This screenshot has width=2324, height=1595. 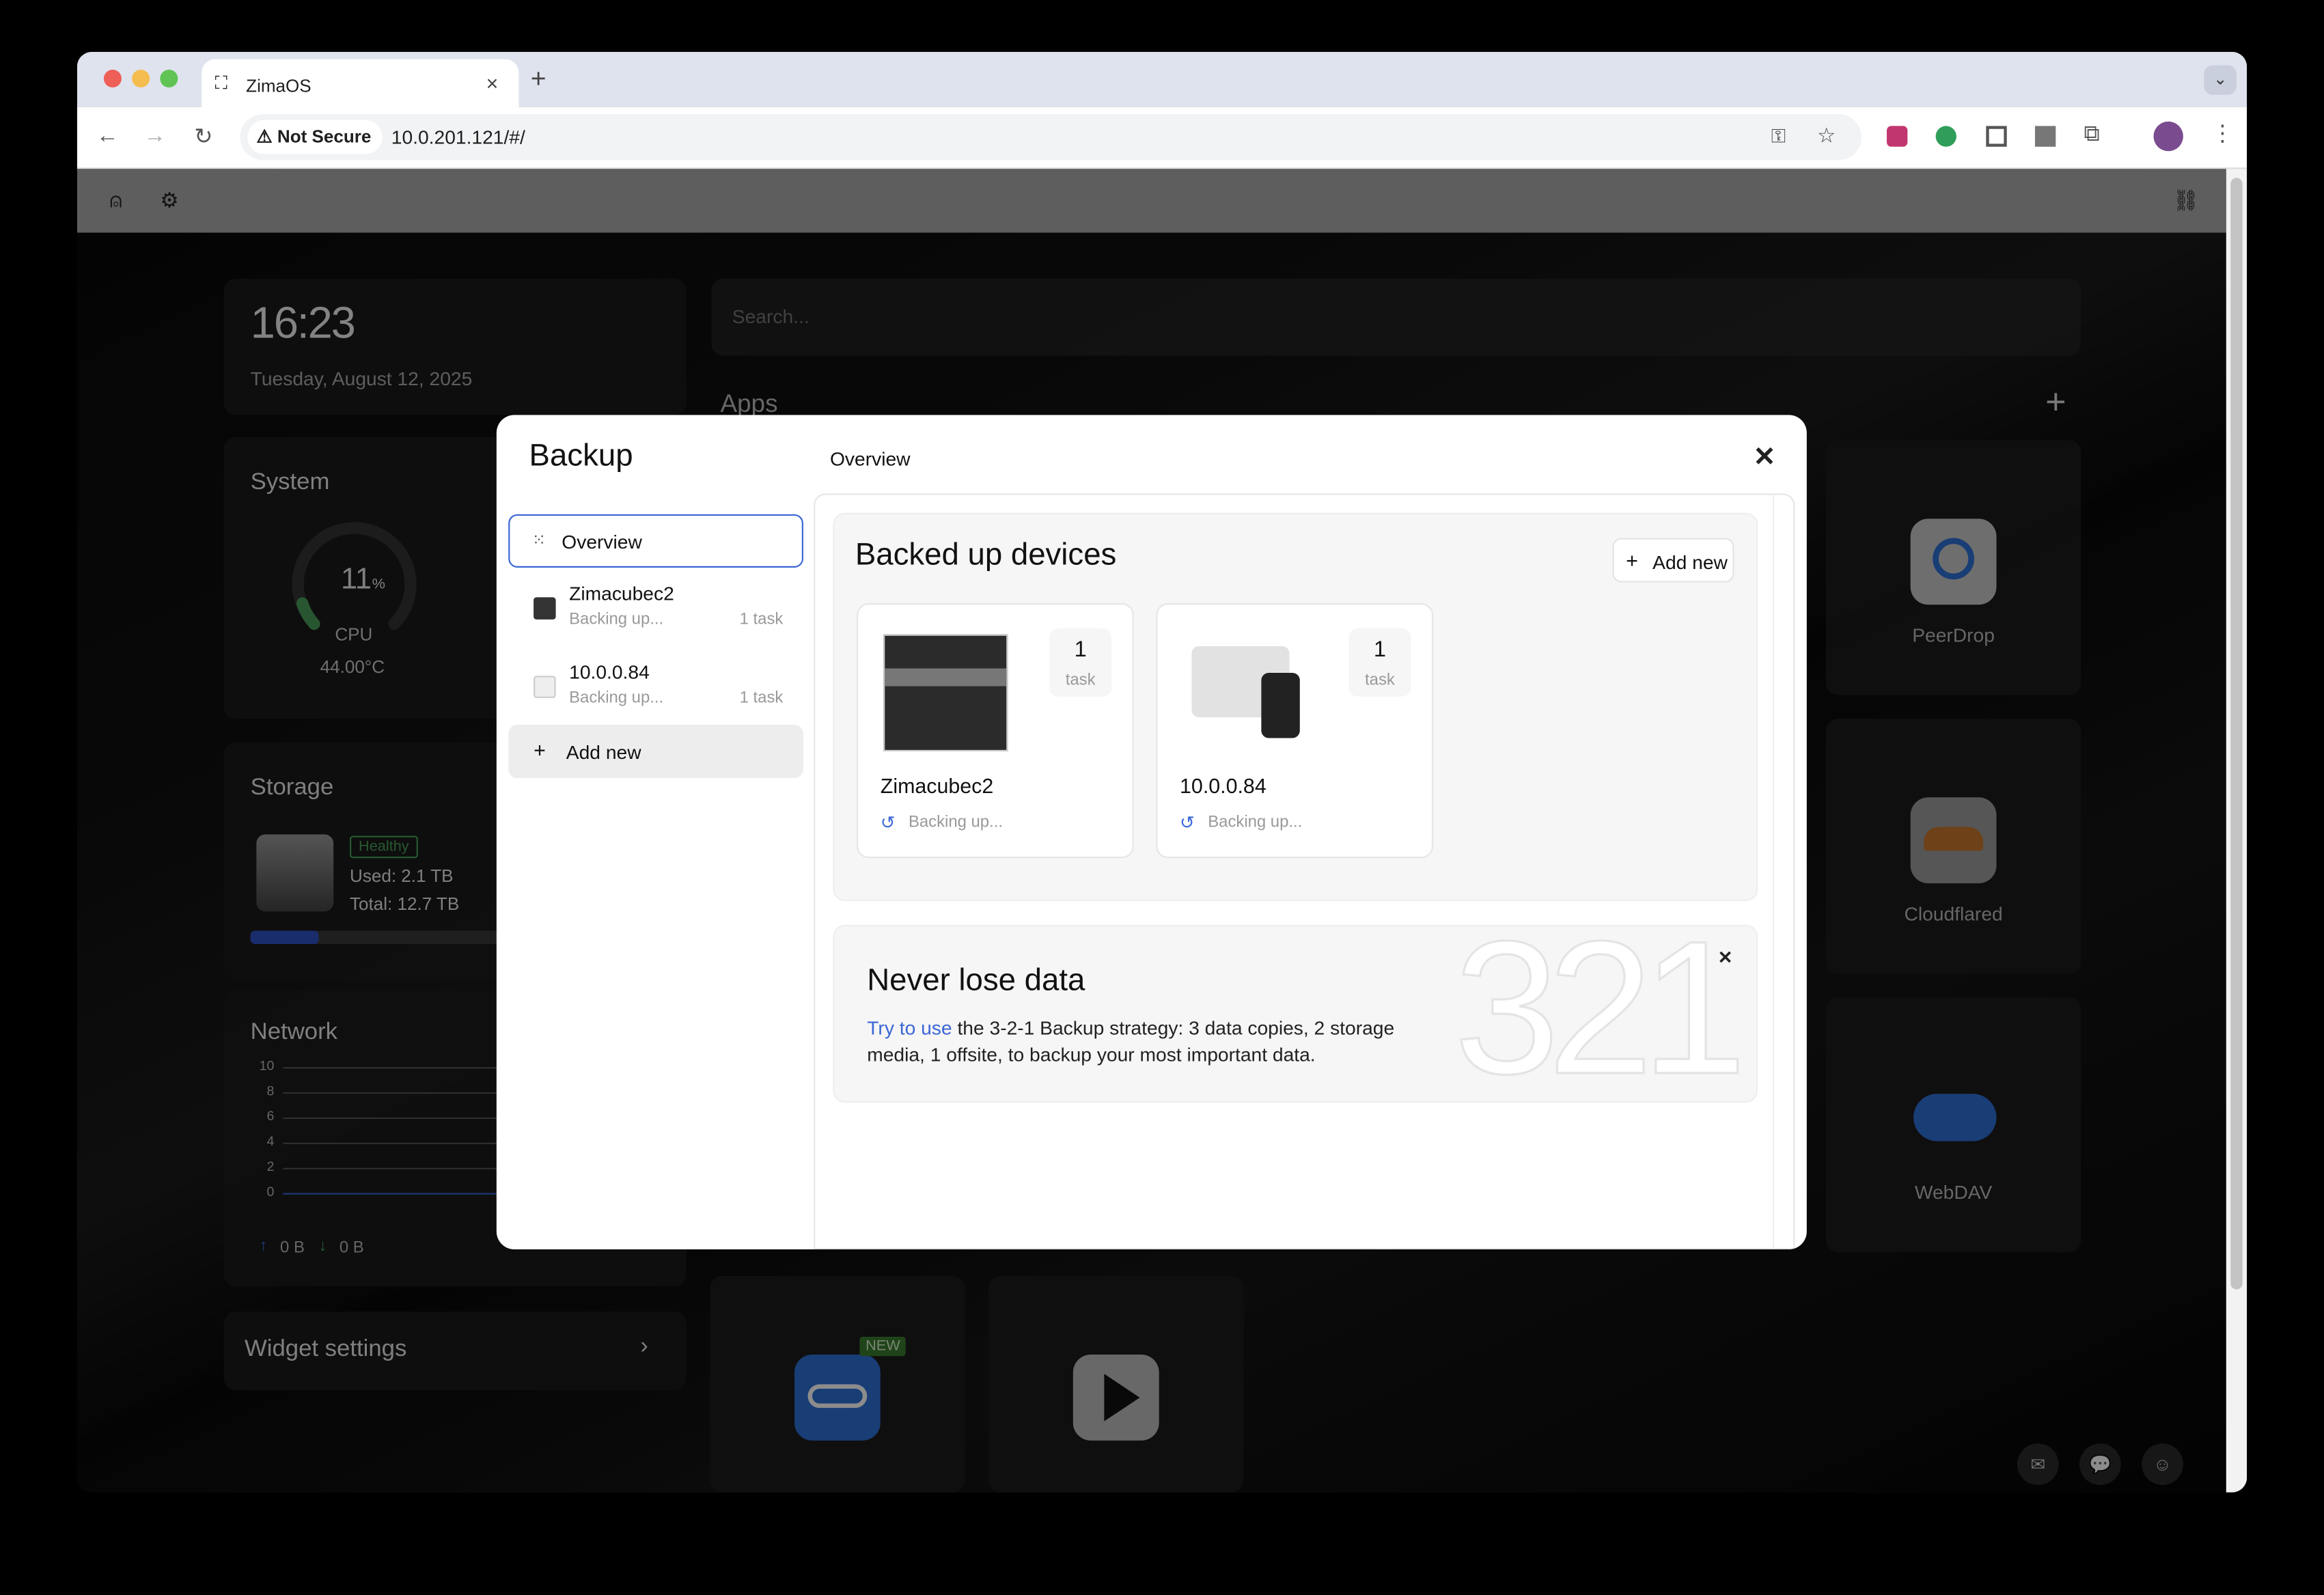 What do you see at coordinates (203, 136) in the screenshot?
I see `reload-icon: ↻` at bounding box center [203, 136].